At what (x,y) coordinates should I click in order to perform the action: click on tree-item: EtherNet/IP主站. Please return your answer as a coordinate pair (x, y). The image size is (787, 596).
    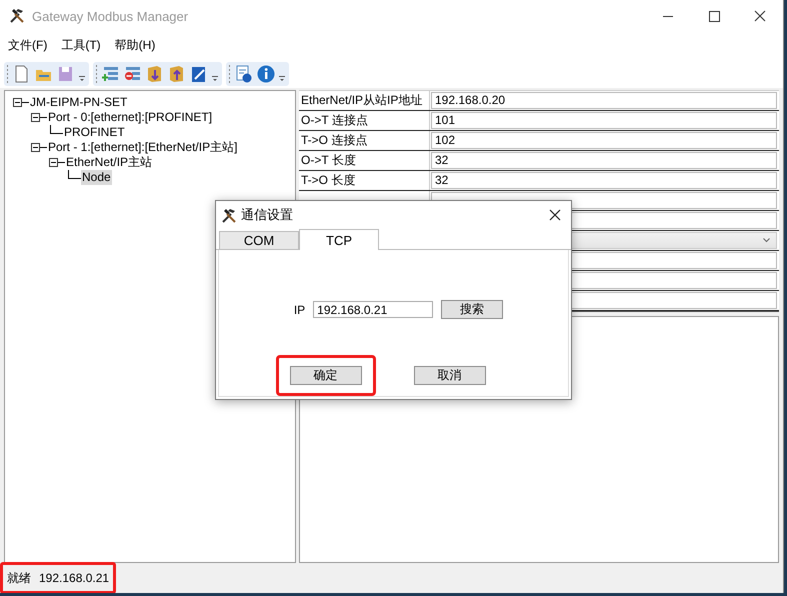
    Looking at the image, I should click on (109, 162).